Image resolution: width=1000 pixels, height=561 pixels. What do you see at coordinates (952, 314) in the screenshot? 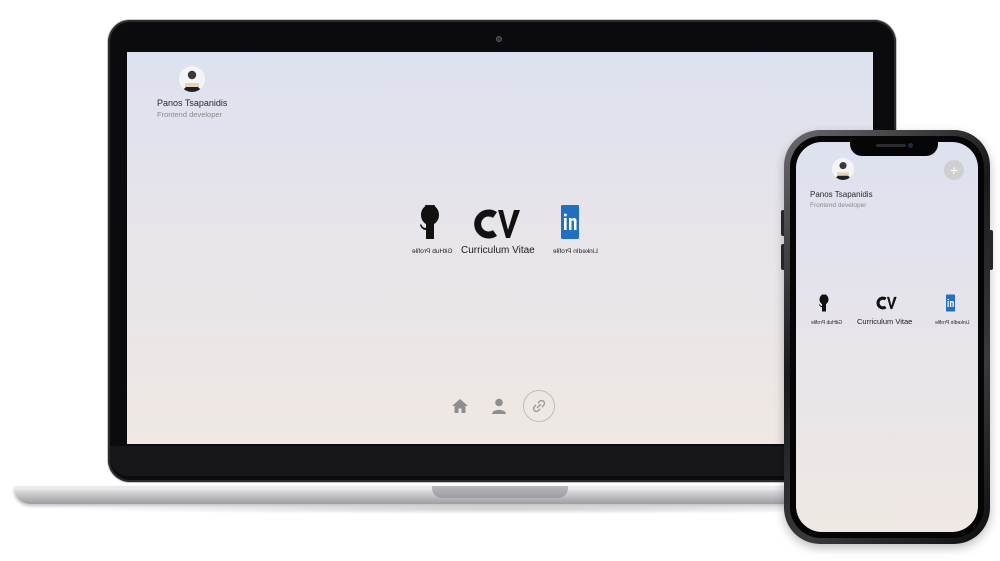
I see `phone-linkedin-link: LinkedIn Profile` at bounding box center [952, 314].